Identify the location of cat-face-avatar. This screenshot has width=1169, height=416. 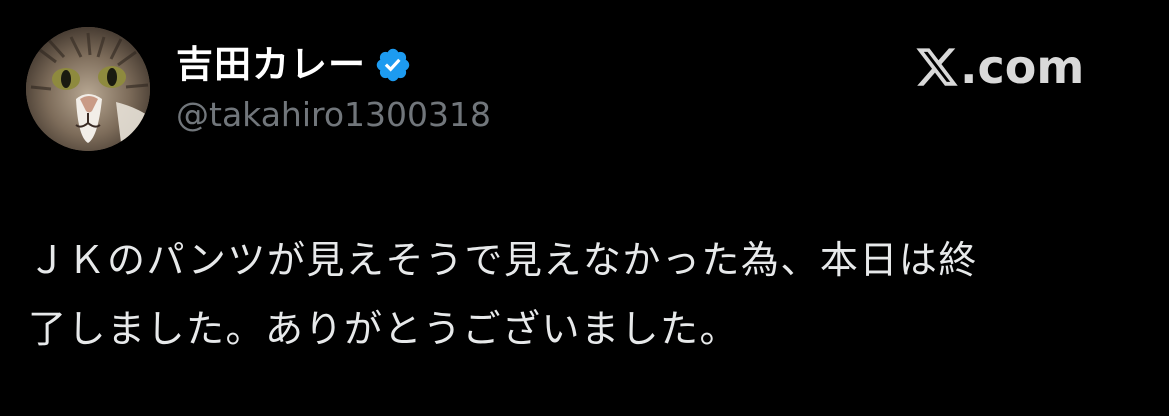
(88, 89).